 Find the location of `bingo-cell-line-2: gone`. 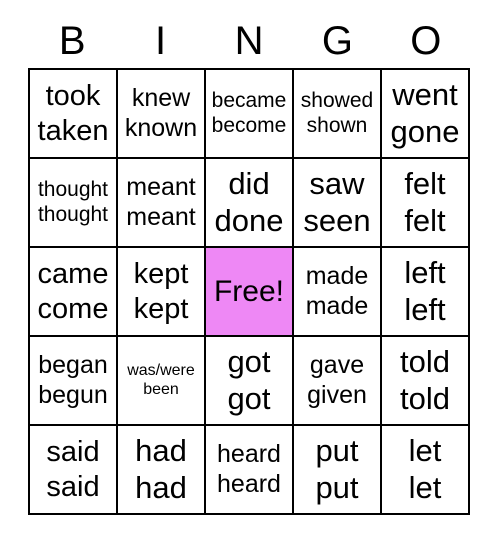

bingo-cell-line-2: gone is located at coordinates (425, 131).